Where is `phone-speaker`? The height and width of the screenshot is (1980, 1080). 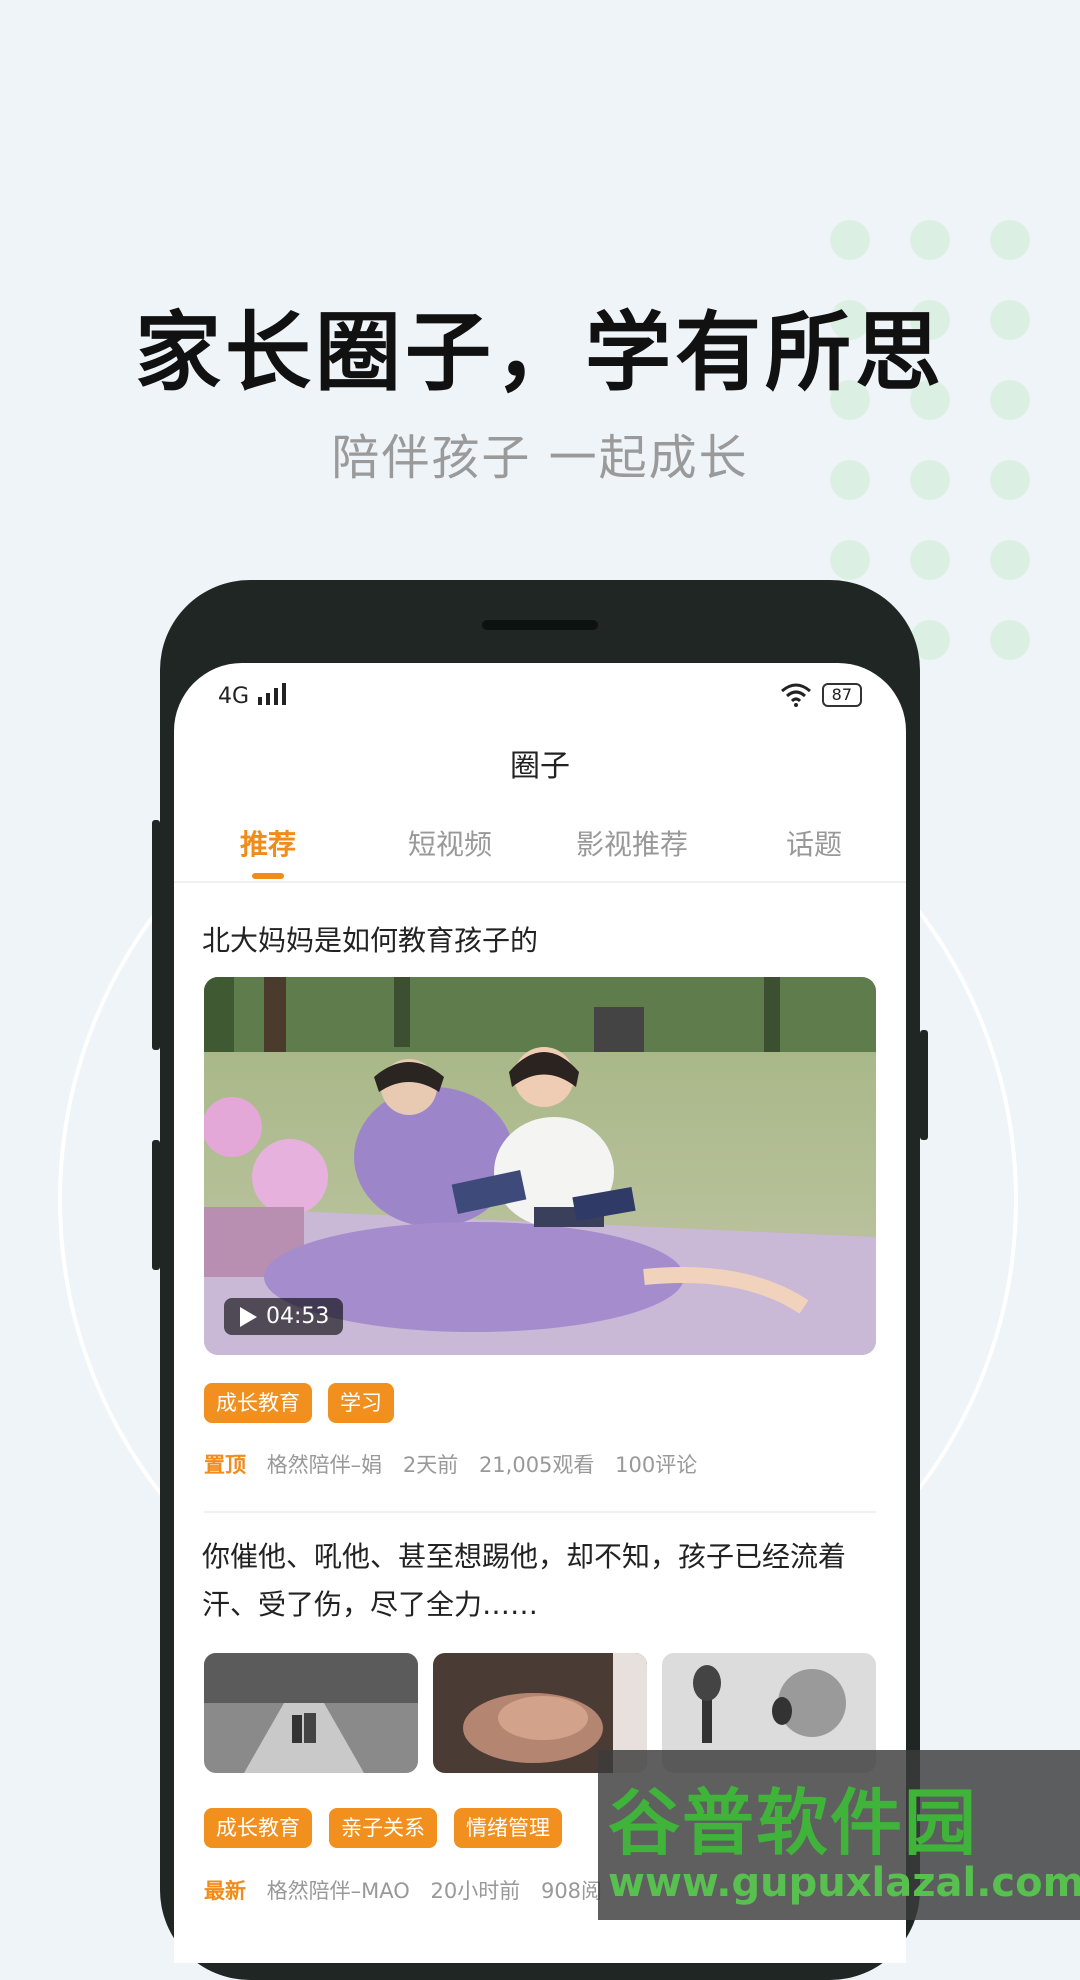
phone-speaker is located at coordinates (540, 625).